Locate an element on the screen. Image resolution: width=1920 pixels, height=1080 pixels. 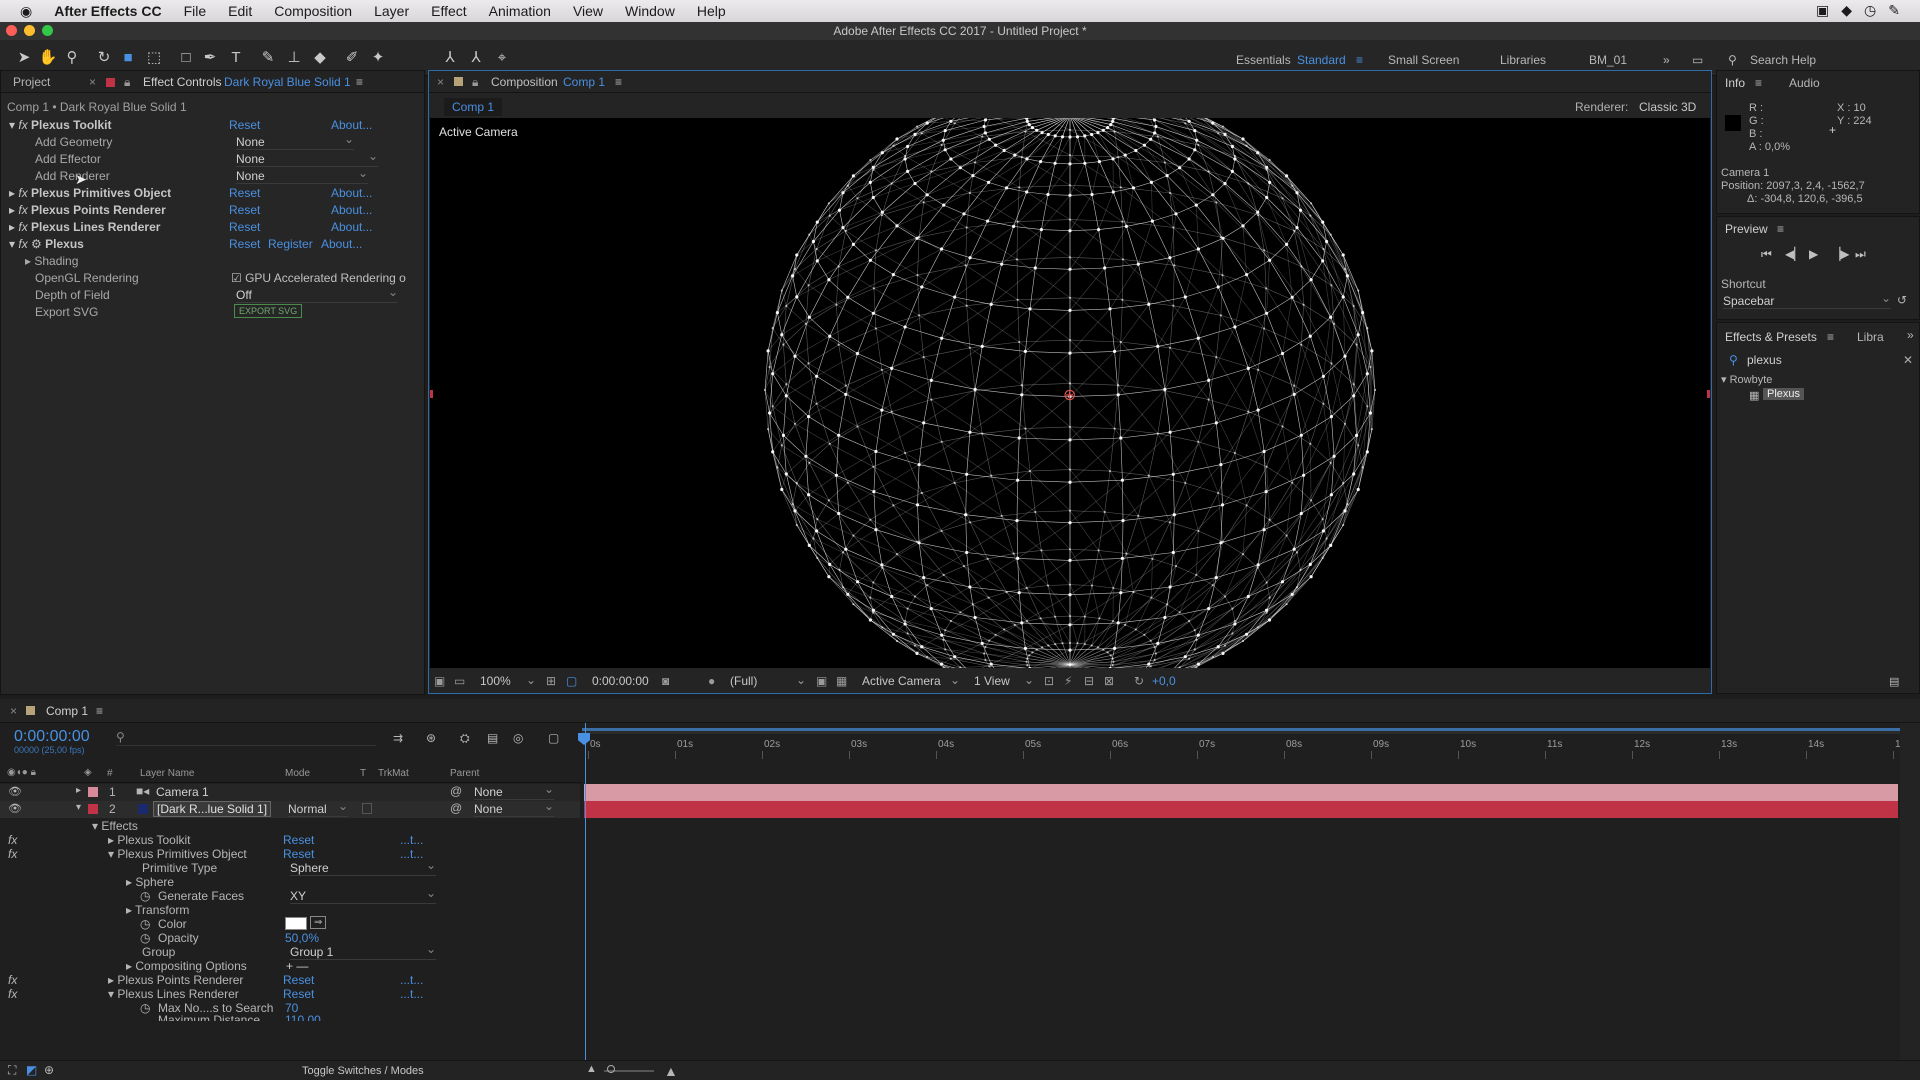
apple-menu-icon: ◉ is located at coordinates (21, 11).